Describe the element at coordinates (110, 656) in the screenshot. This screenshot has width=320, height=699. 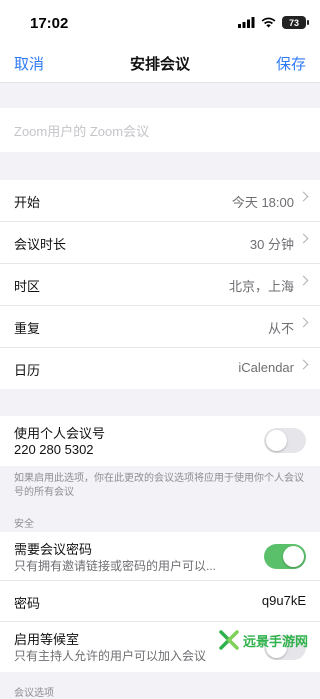
I see `waiting-room-subtitle: 只有主持人允许的用户可以加入会议` at that location.